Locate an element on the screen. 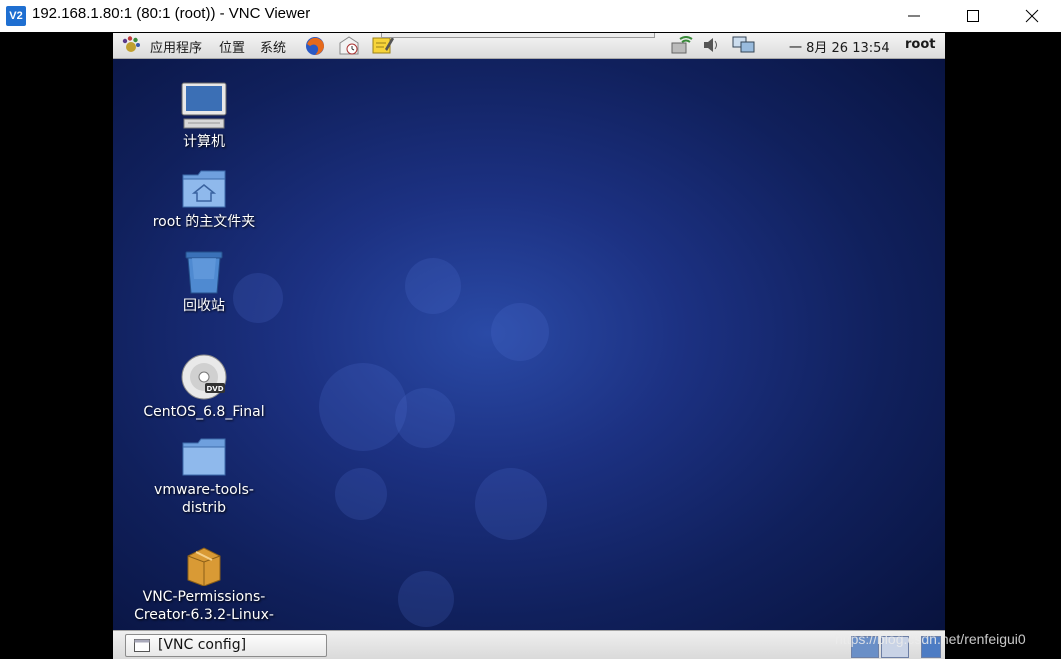 The image size is (1061, 659). home-folder-icon is located at coordinates (204, 189).